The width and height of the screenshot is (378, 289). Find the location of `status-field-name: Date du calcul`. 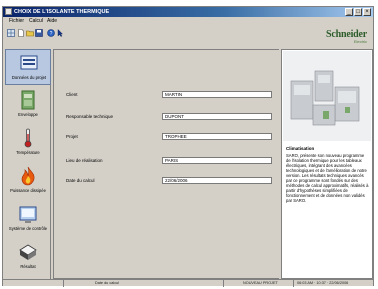

status-field-name: Date du calcul is located at coordinates (107, 283).